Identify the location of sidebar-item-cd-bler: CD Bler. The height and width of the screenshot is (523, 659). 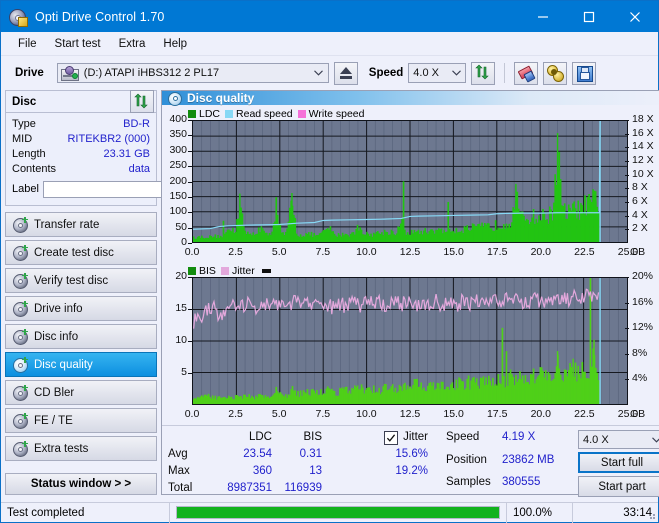
(81, 392).